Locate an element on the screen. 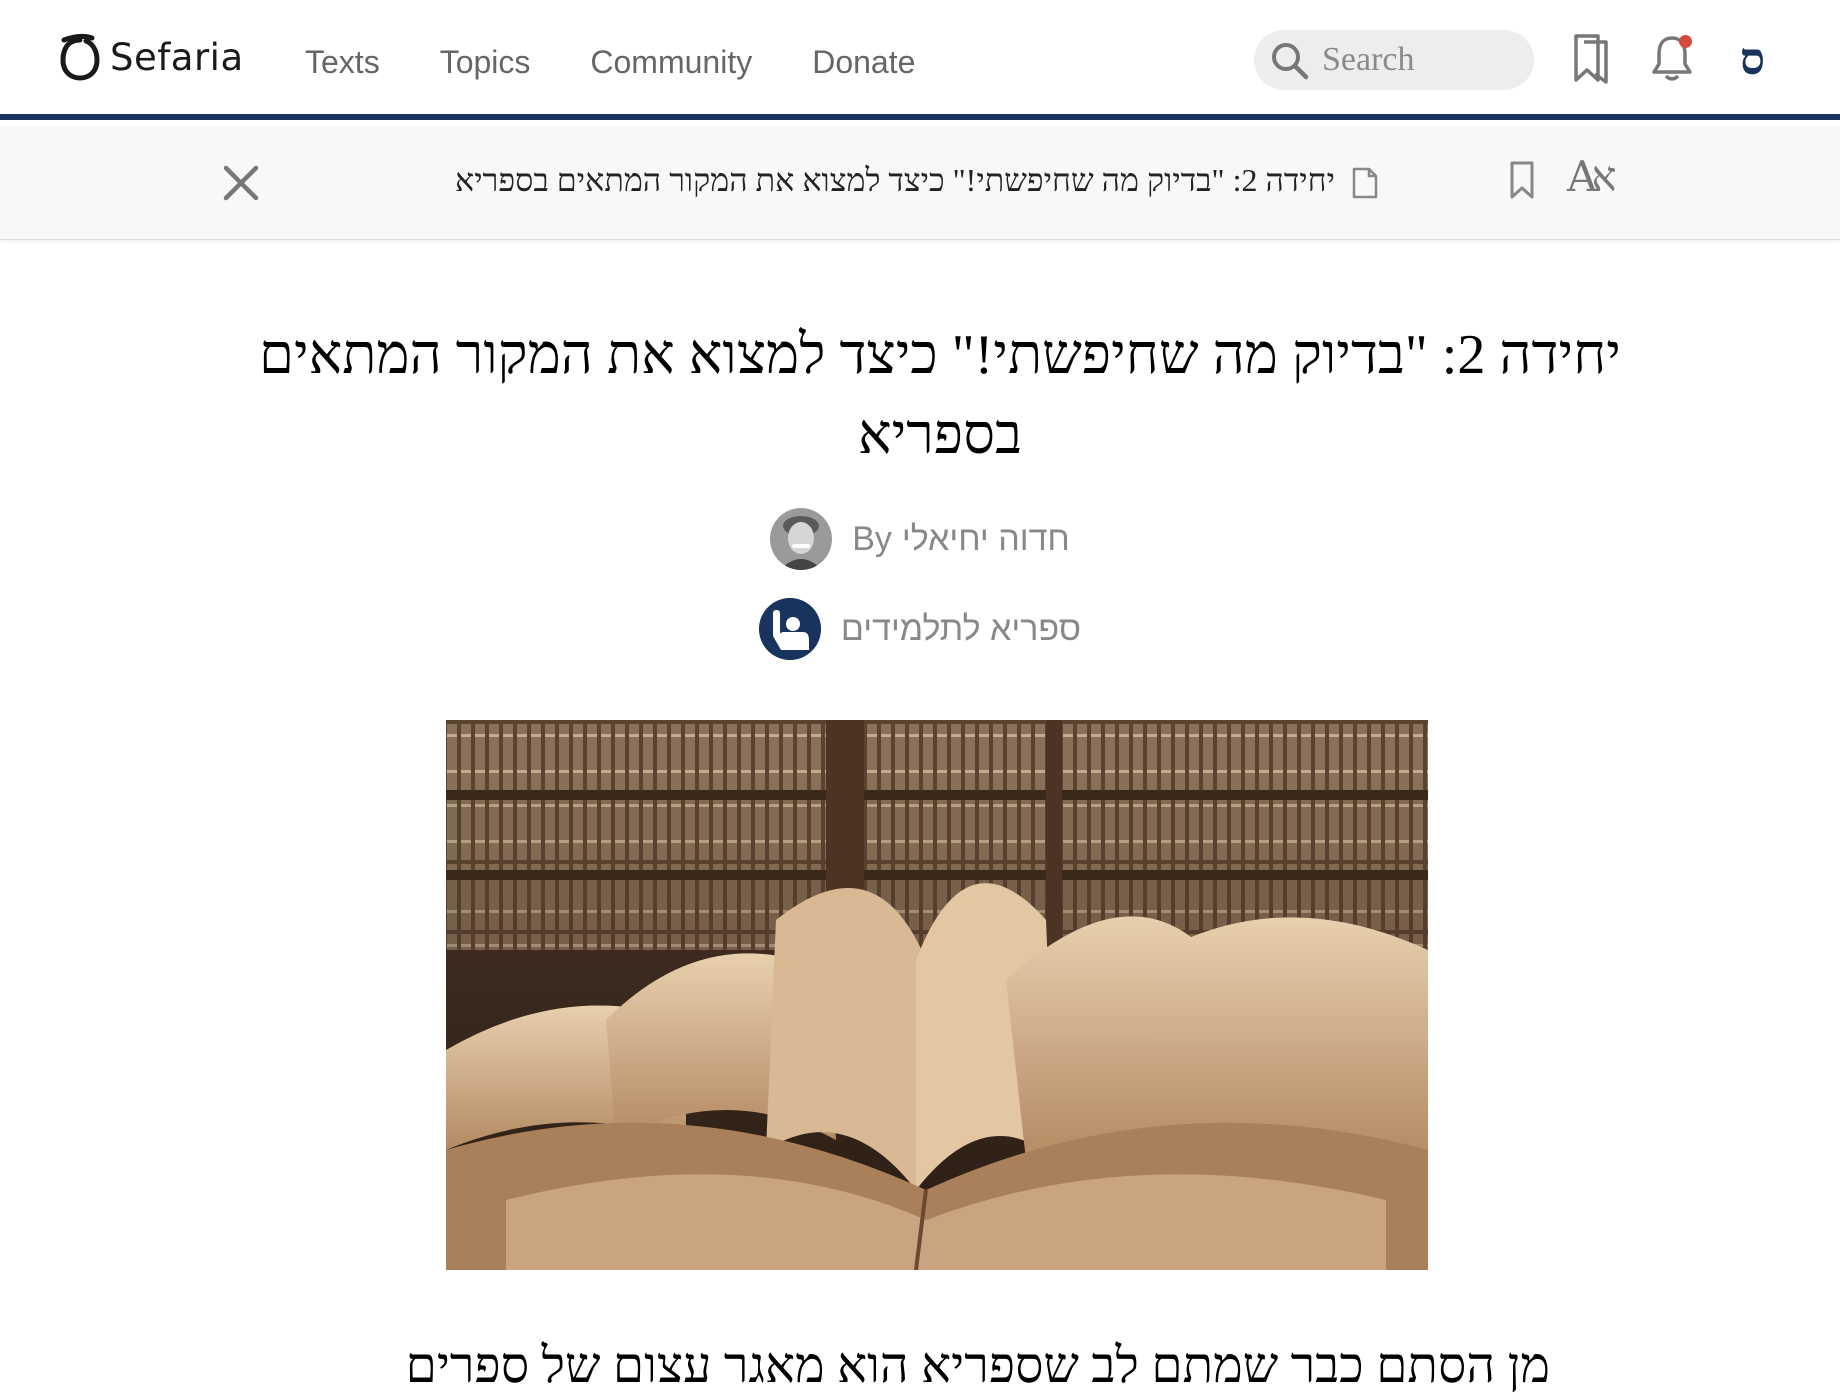 Image resolution: width=1840 pixels, height=1400 pixels. collection-row: ספריא לתלמידים is located at coordinates (920, 629).